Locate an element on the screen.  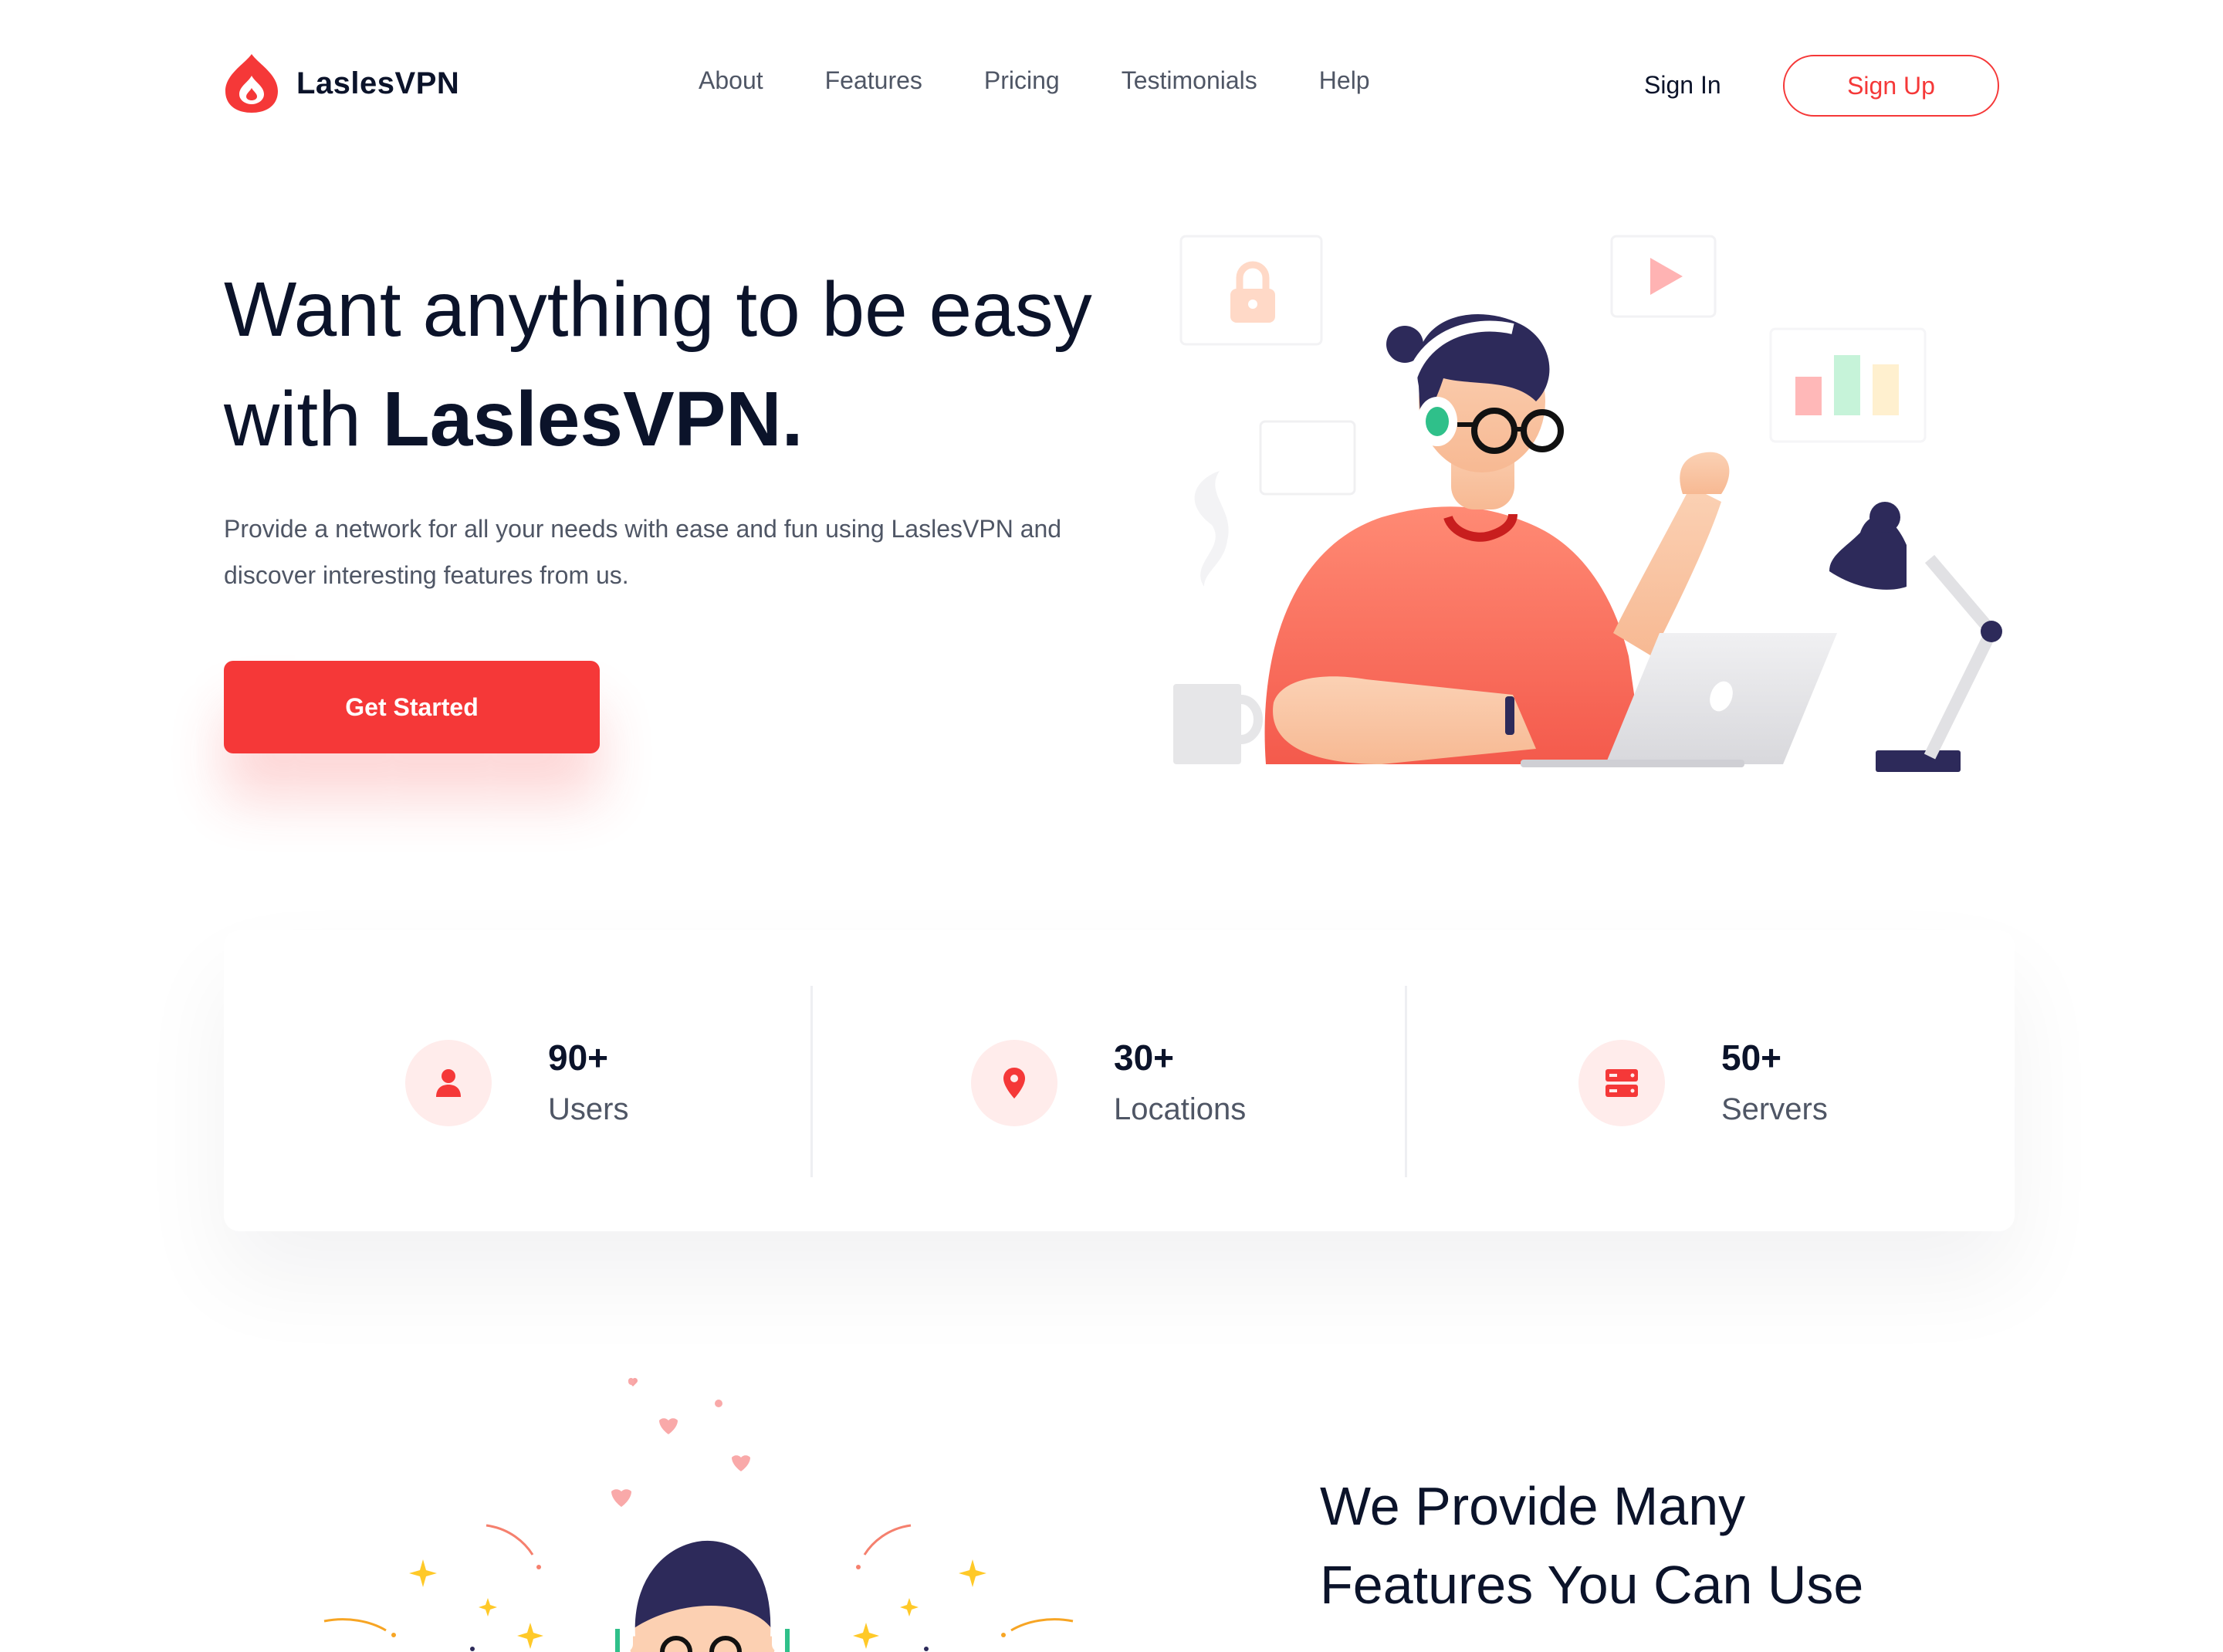
stat-users-icon-bg is located at coordinates (448, 1083).